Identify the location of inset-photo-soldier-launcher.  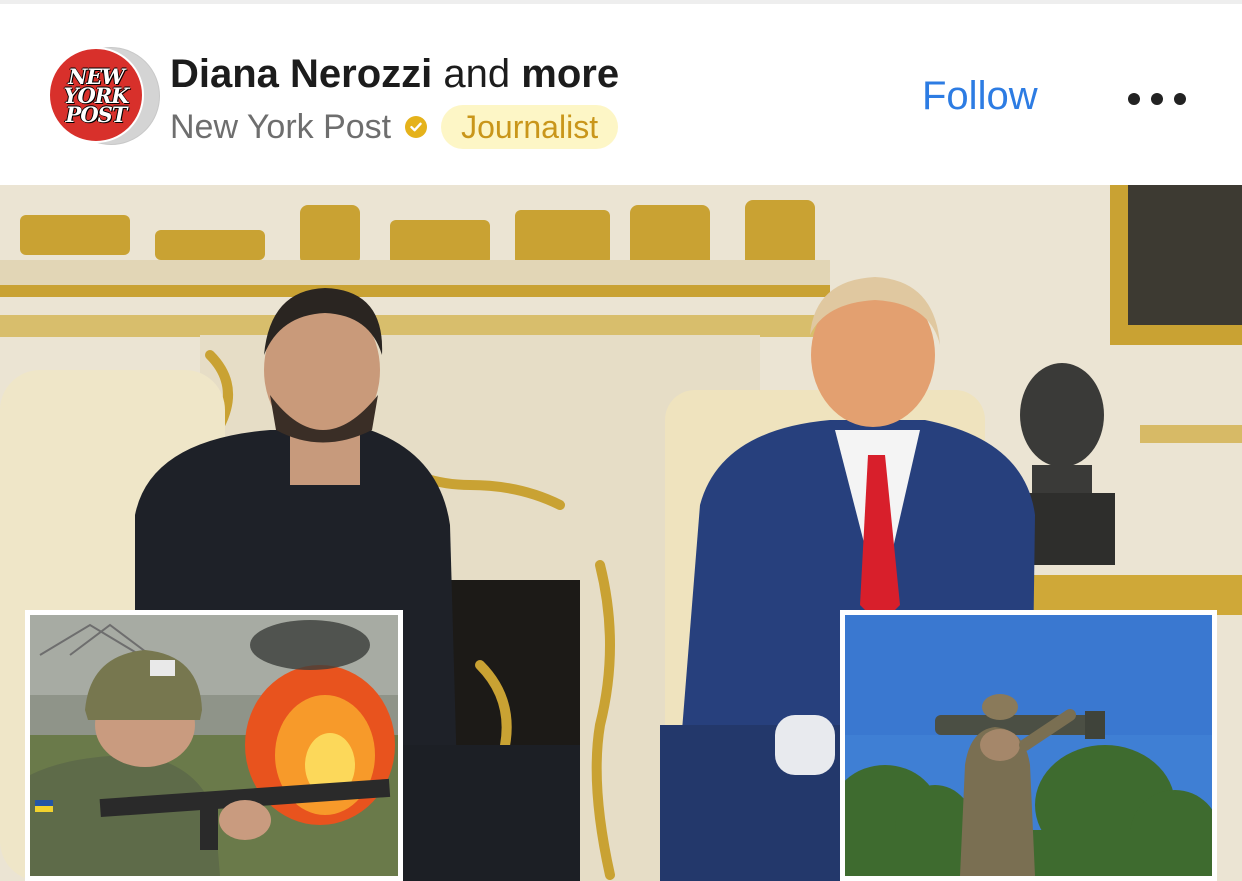
(1028, 745).